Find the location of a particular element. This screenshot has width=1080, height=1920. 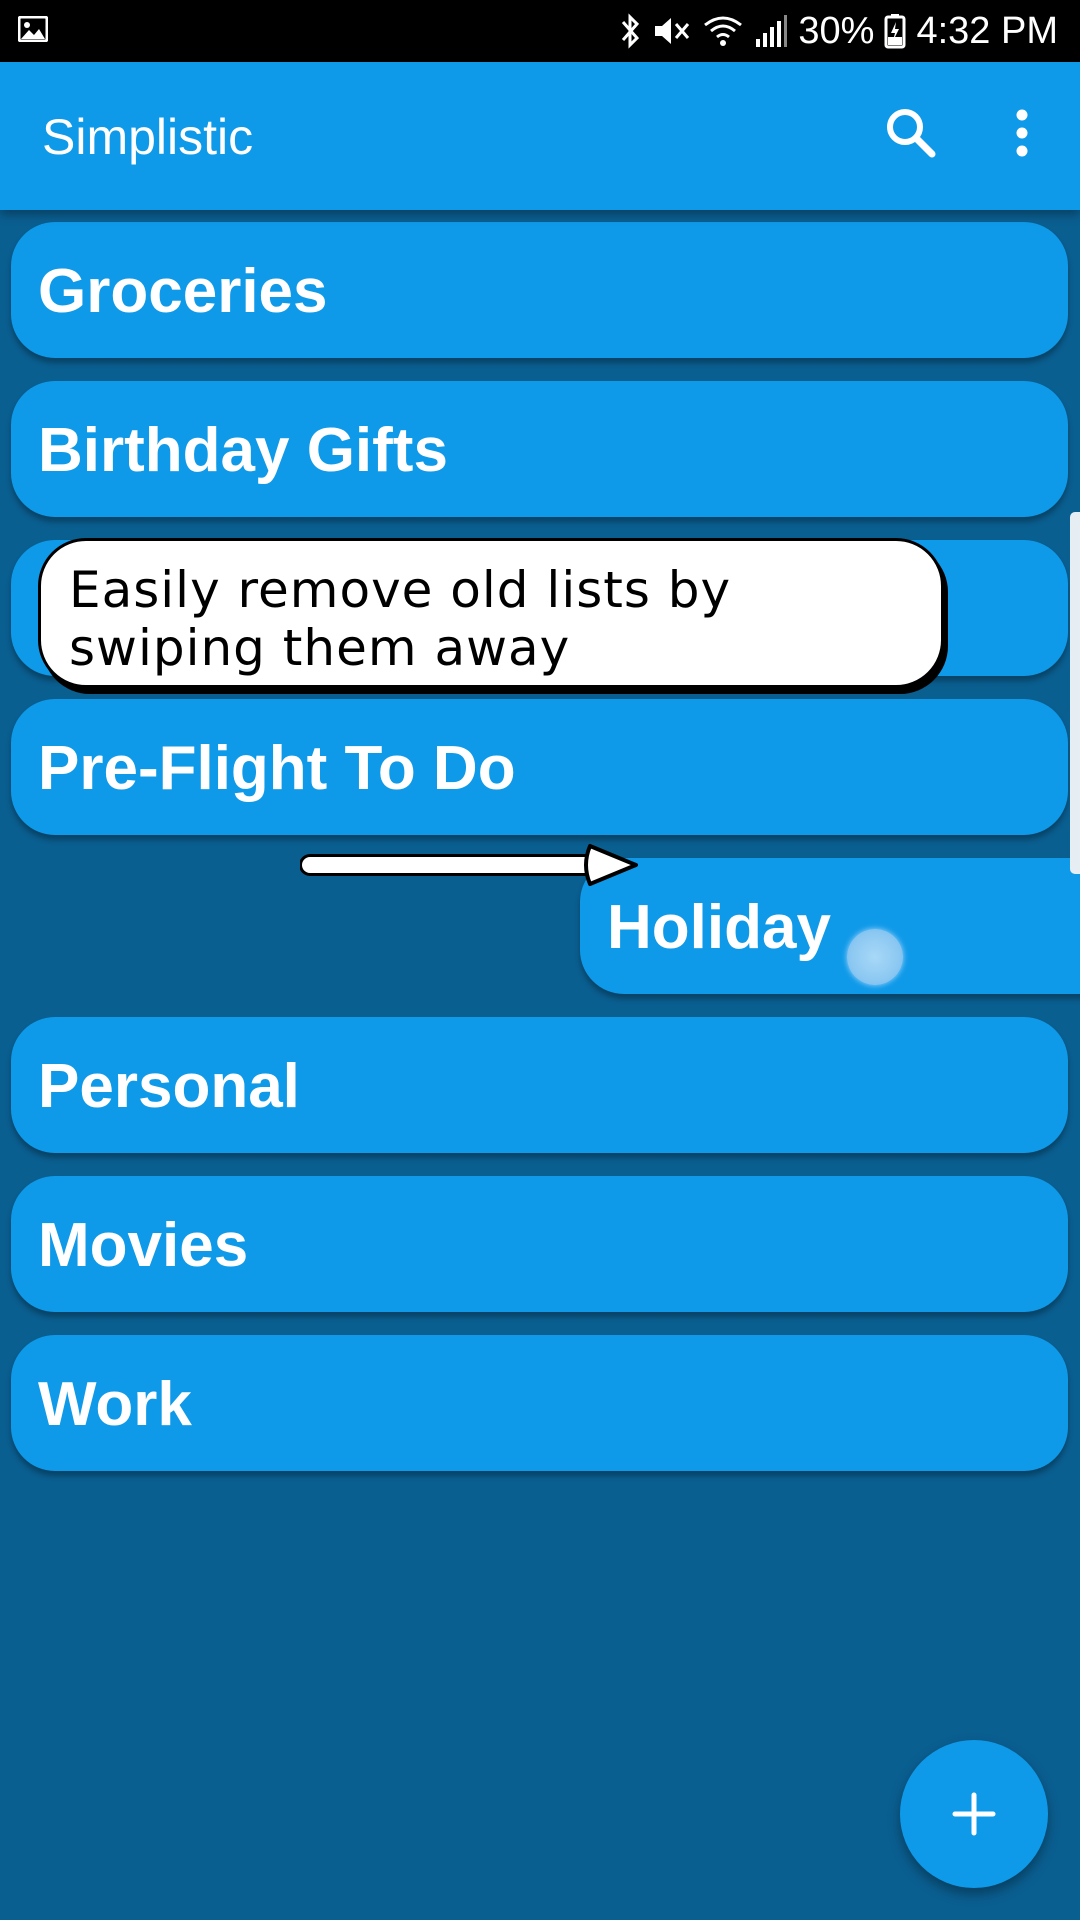

list-item-movies: Movies is located at coordinates (539, 1244).